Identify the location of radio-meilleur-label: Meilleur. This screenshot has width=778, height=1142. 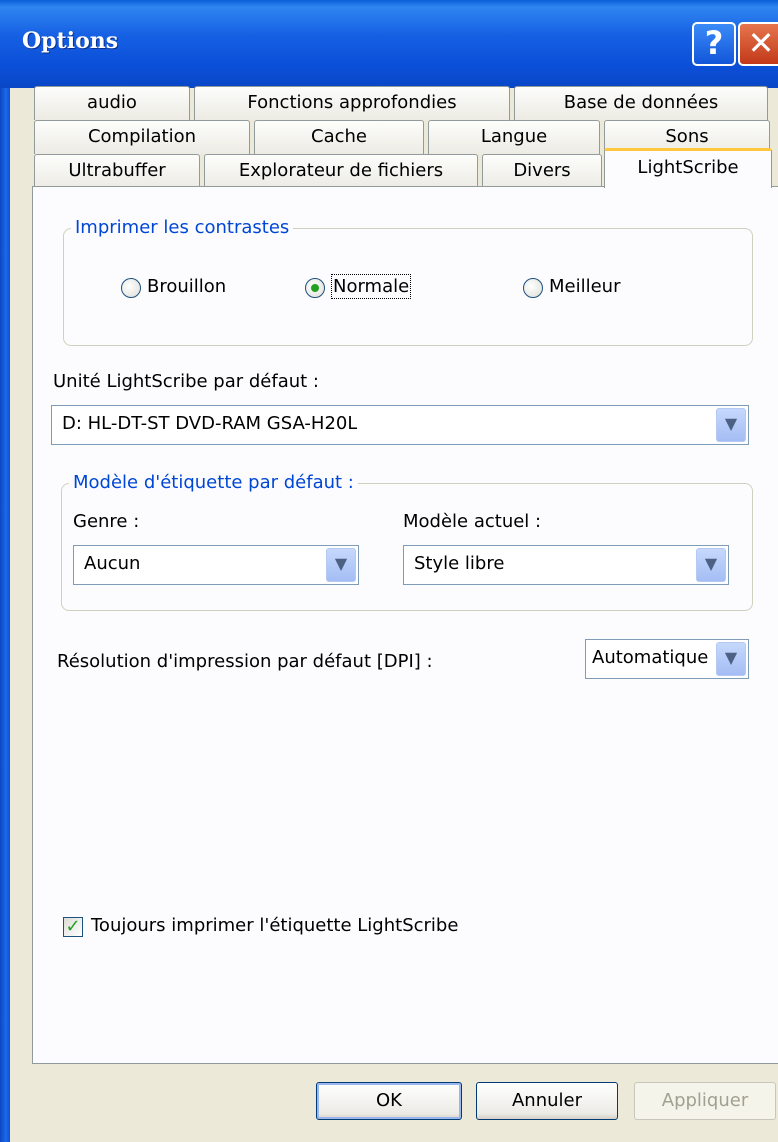
(585, 286).